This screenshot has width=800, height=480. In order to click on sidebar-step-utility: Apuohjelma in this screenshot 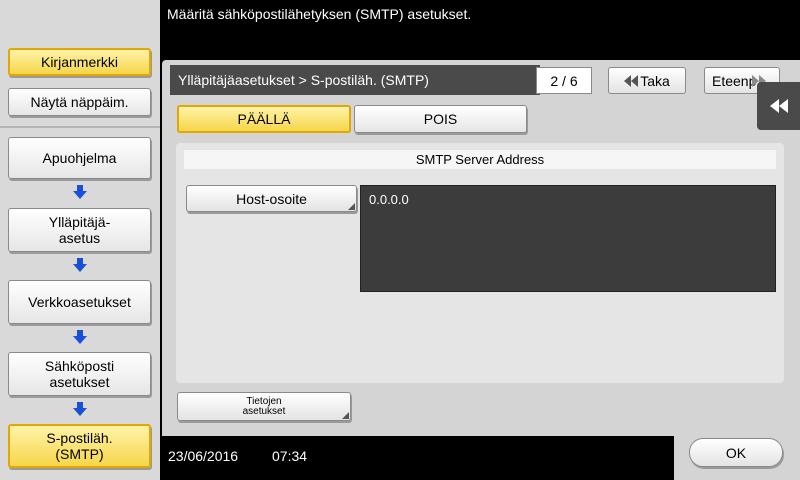, I will do `click(79, 158)`.